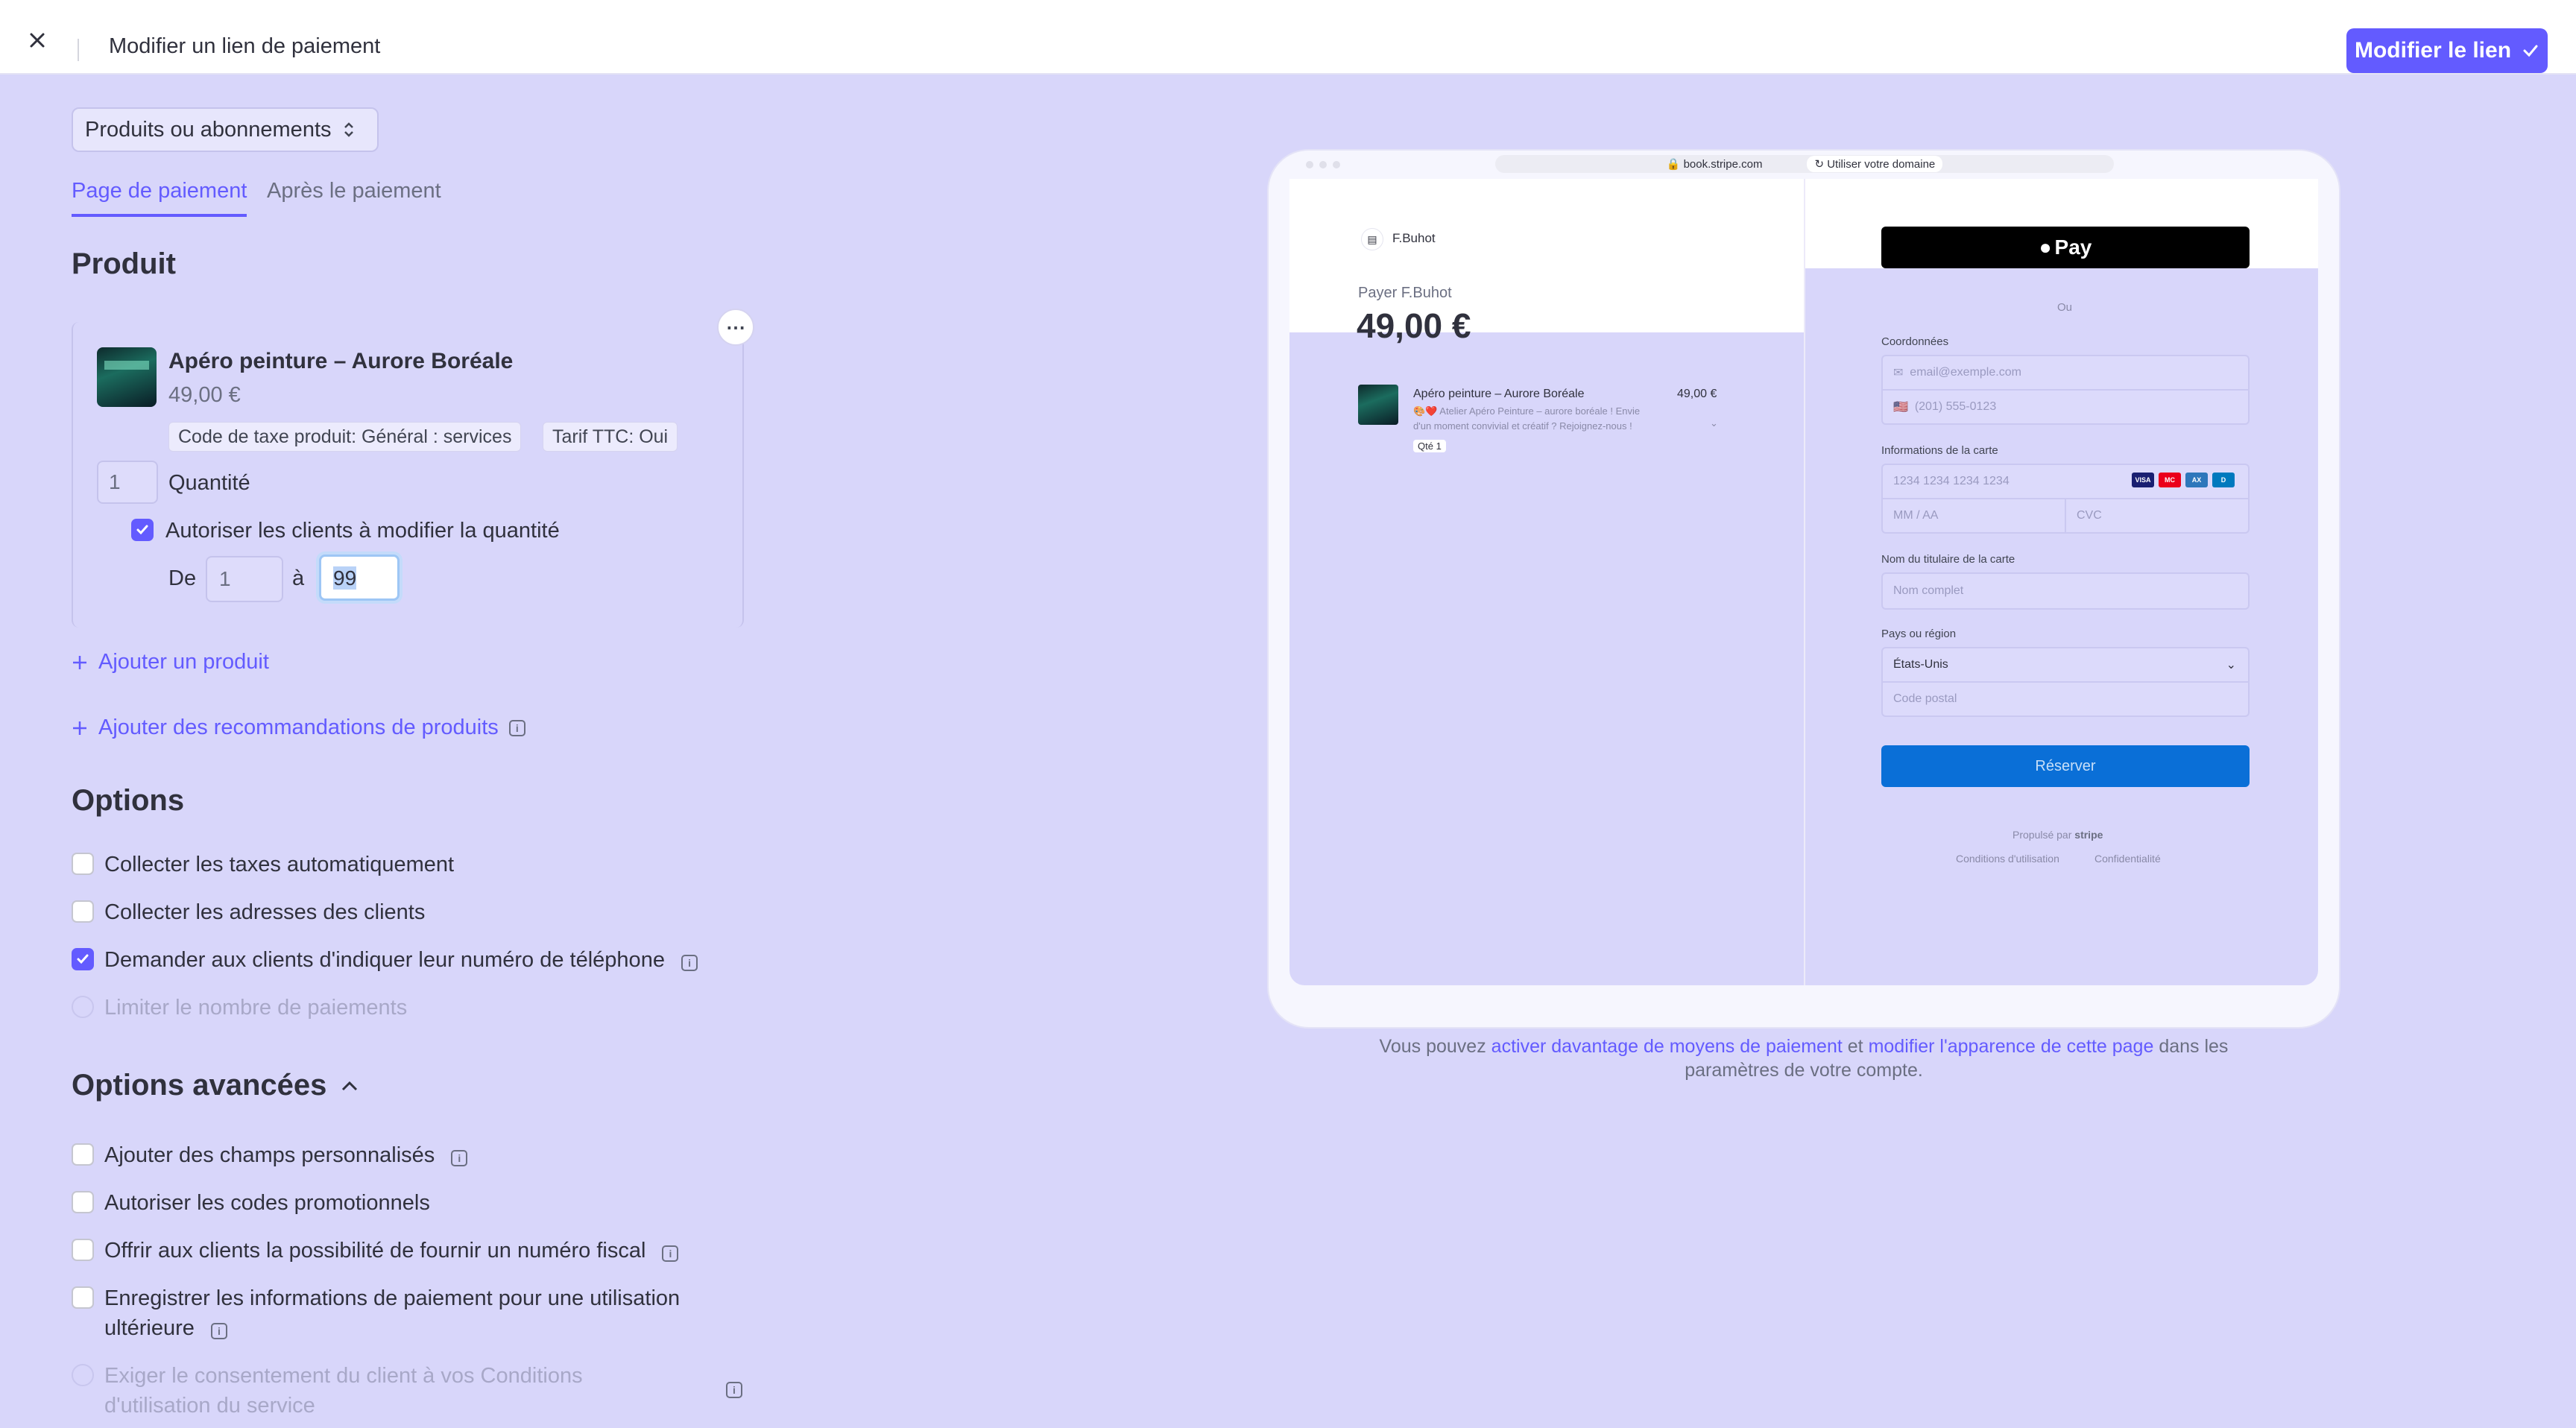  I want to click on enable-payment-methods-link: activer davantage de moyens de paiement, so click(1667, 1046).